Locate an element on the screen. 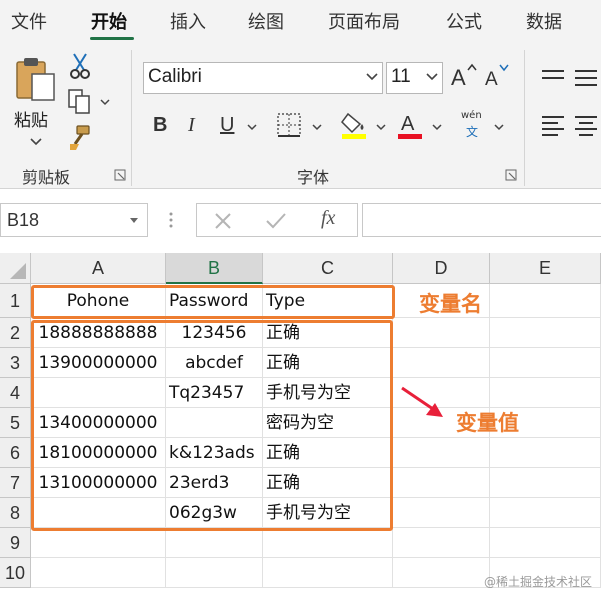  increase-font-size-icon: A is located at coordinates (463, 76).